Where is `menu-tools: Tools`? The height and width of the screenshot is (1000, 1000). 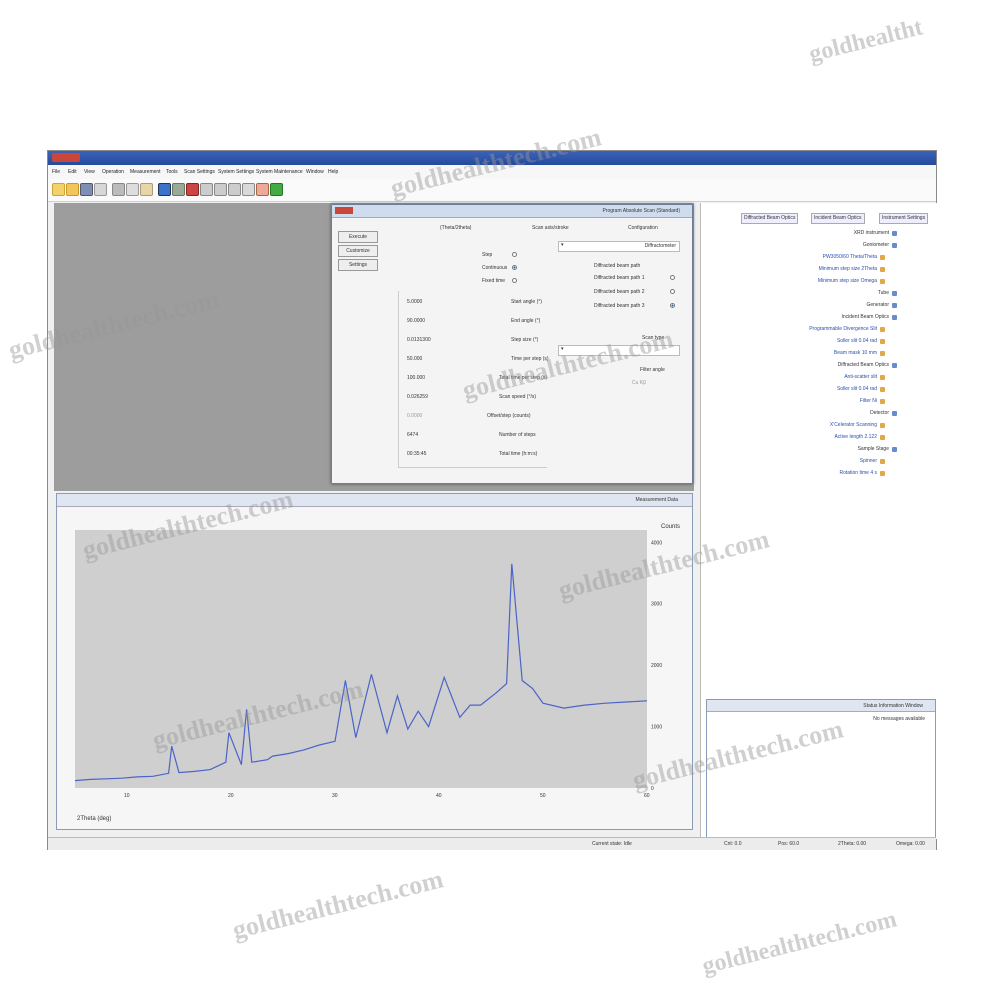
menu-tools: Tools is located at coordinates (172, 172).